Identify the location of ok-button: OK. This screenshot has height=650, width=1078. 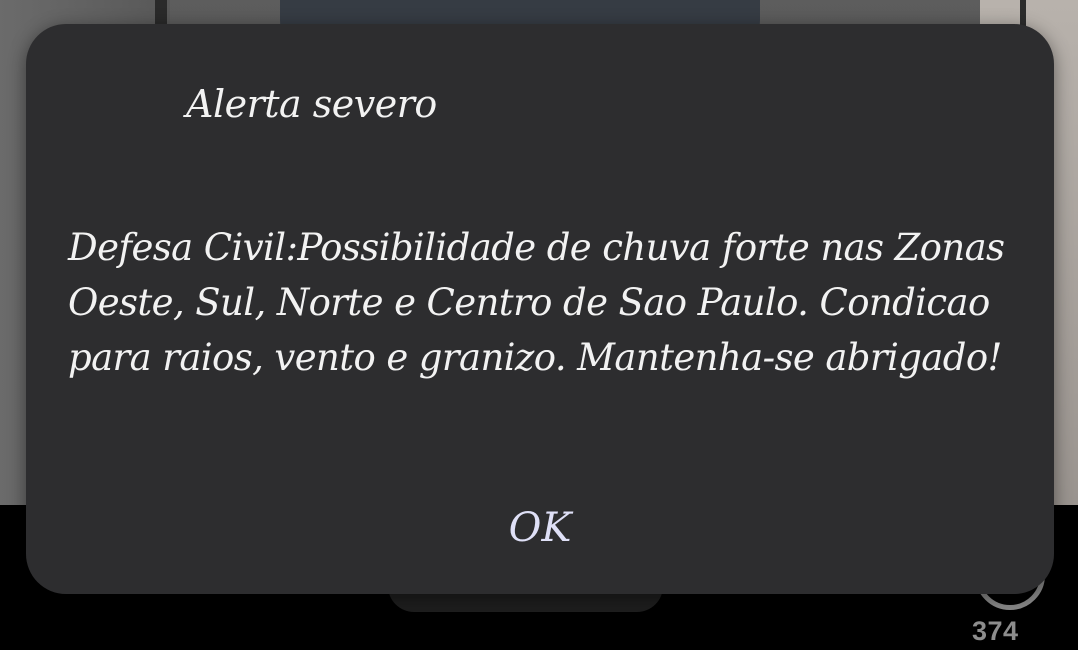
(540, 528).